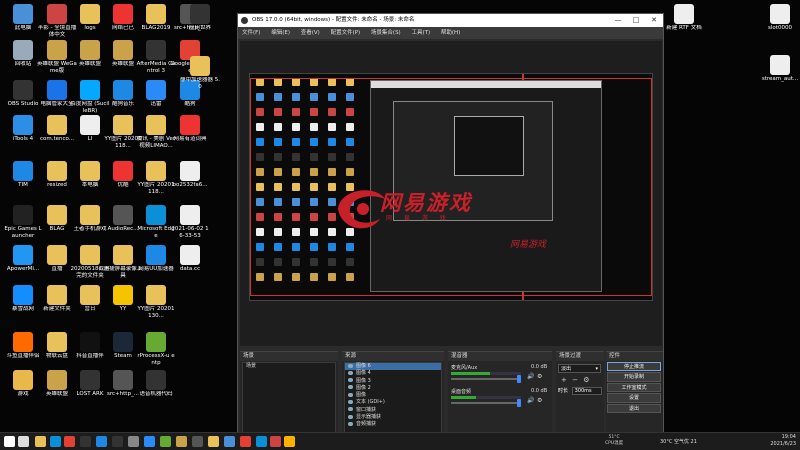 The height and width of the screenshot is (450, 800). What do you see at coordinates (200, 18) in the screenshot?
I see `desktop-icon: 应用世界` at bounding box center [200, 18].